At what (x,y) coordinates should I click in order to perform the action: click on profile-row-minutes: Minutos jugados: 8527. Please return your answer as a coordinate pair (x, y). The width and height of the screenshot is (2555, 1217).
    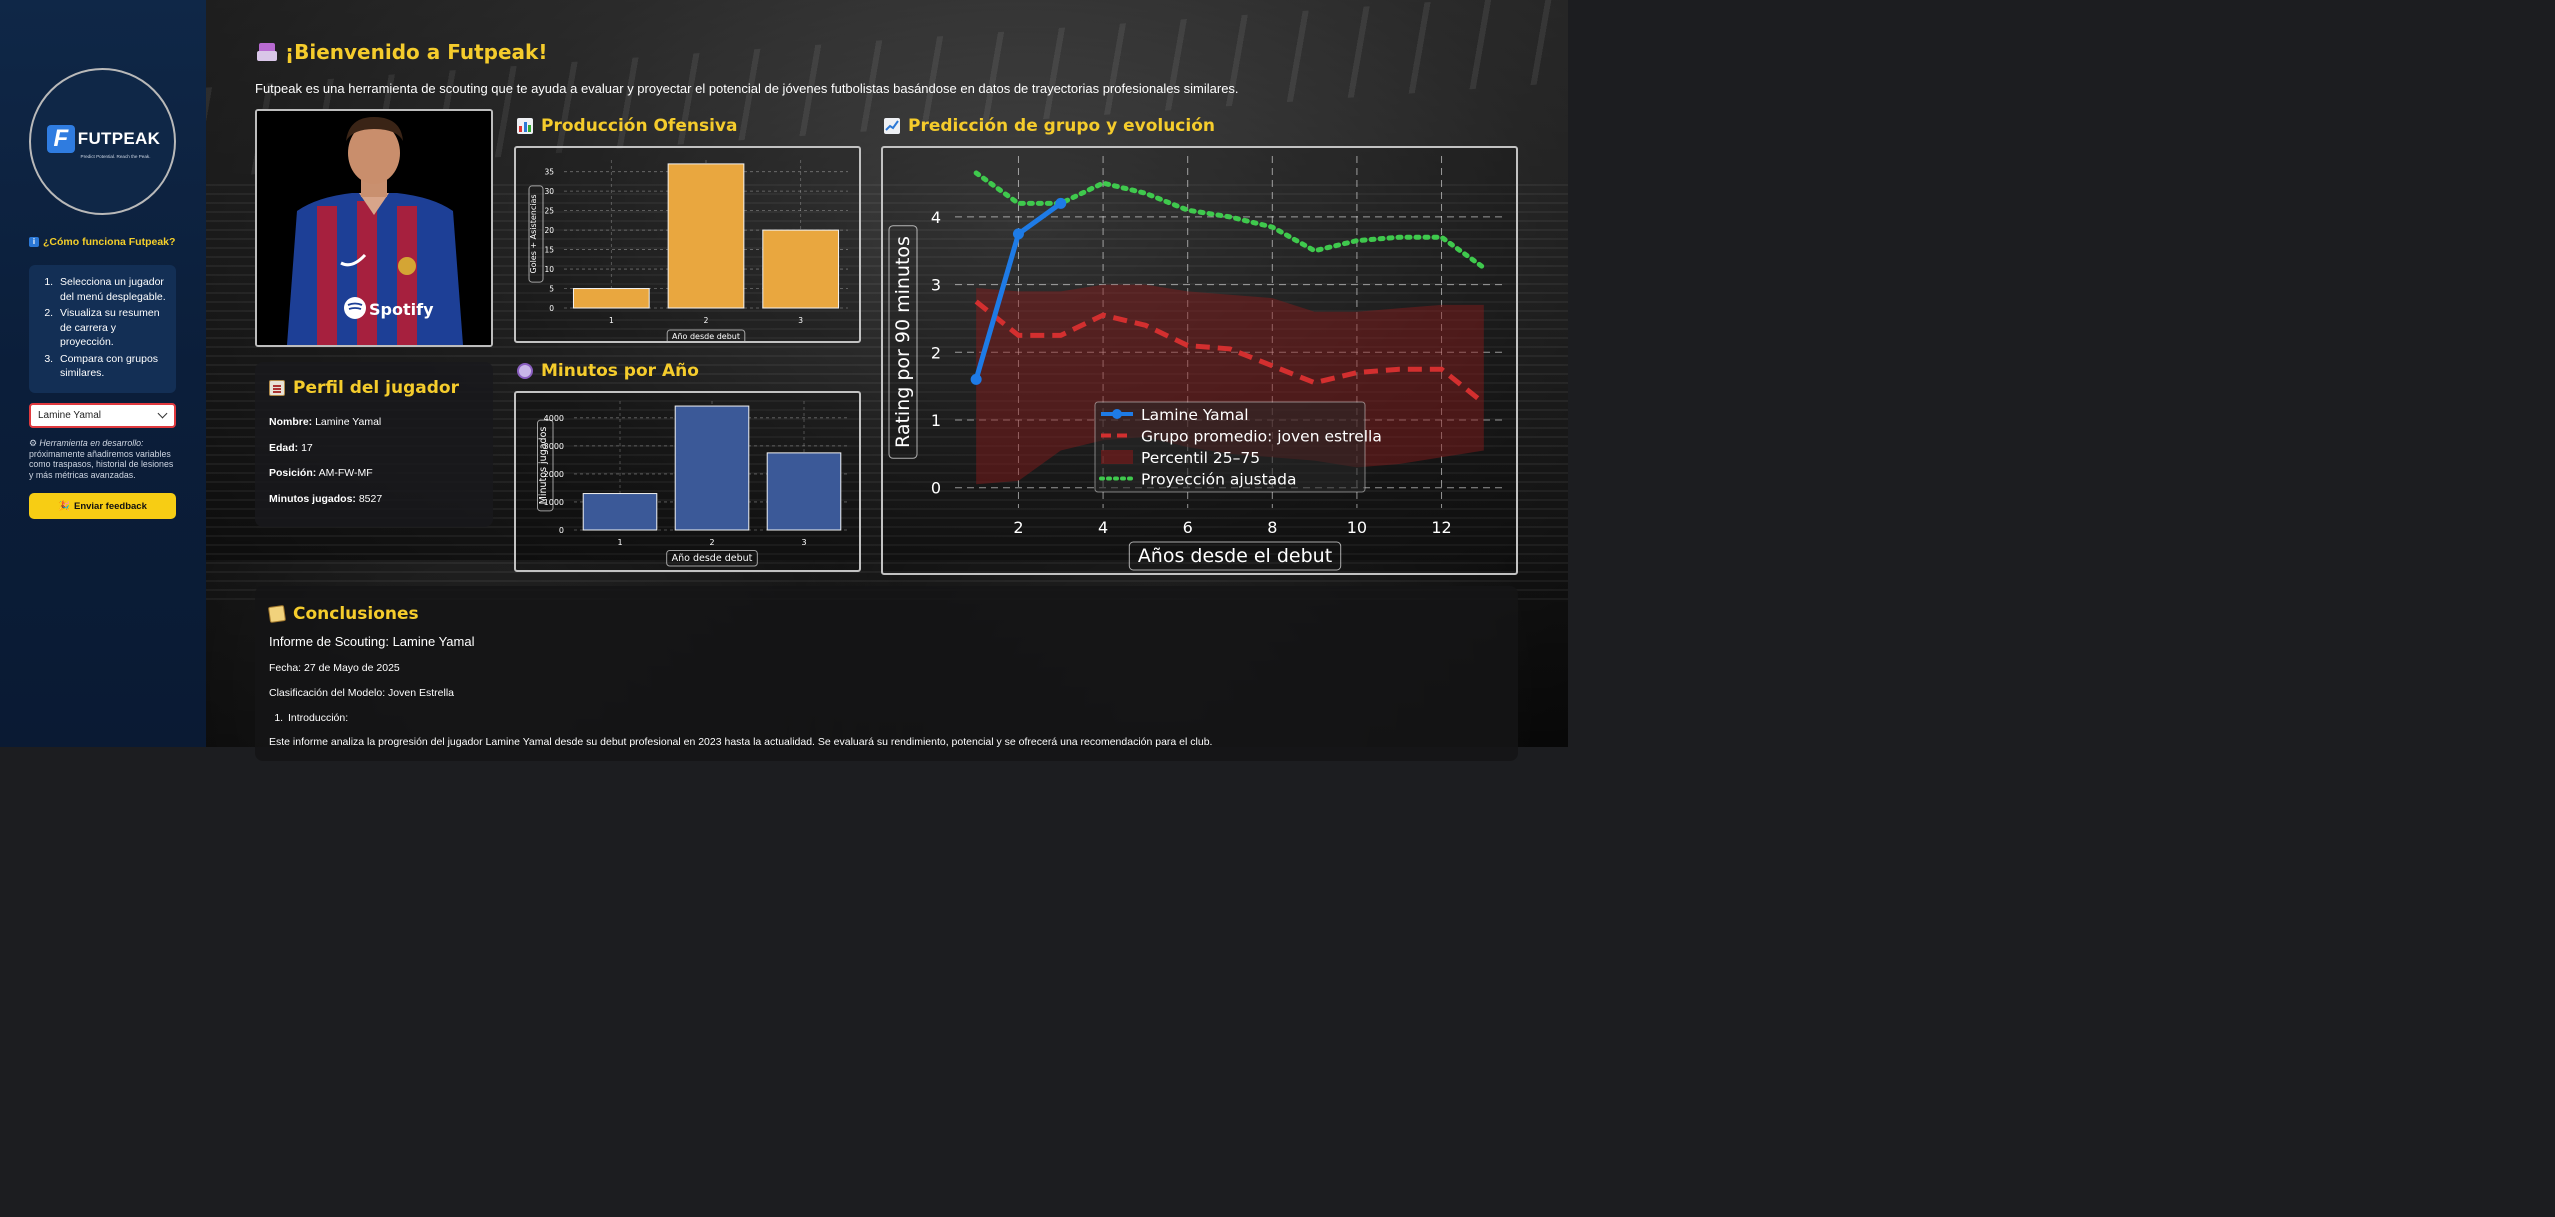
    Looking at the image, I should click on (326, 498).